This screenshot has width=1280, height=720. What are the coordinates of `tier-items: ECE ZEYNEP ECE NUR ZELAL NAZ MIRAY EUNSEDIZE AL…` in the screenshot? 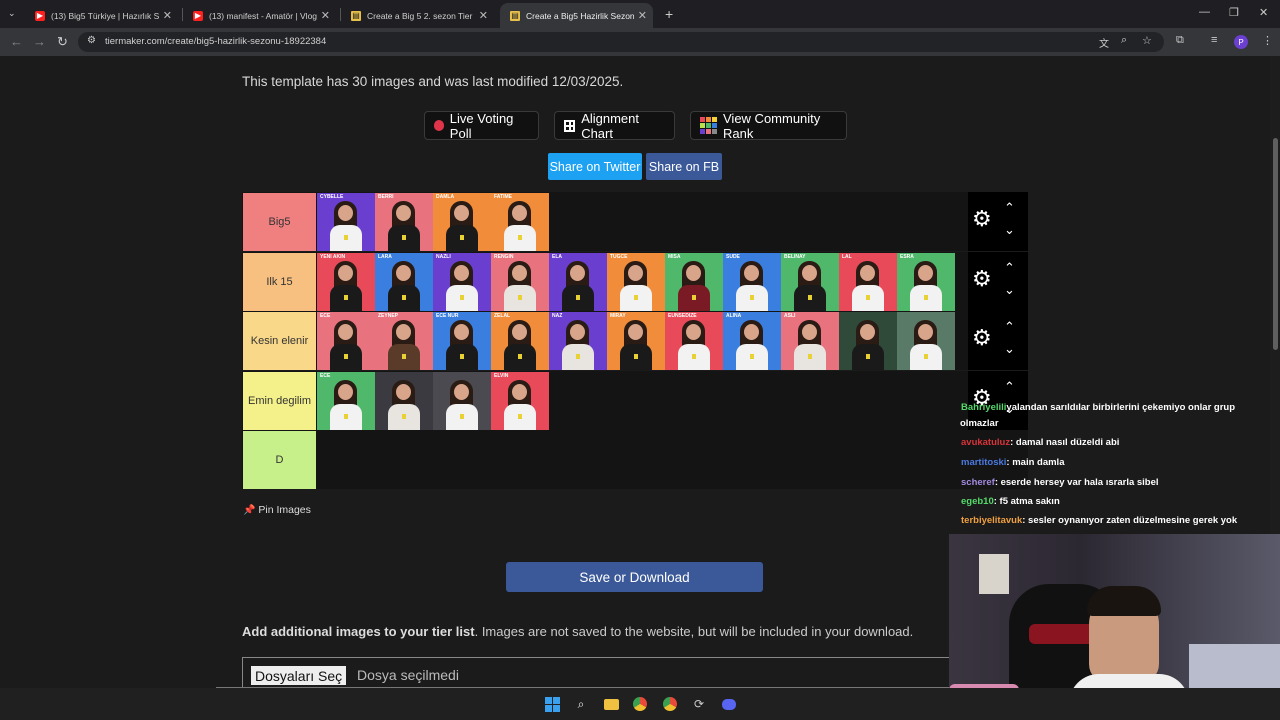 It's located at (636, 341).